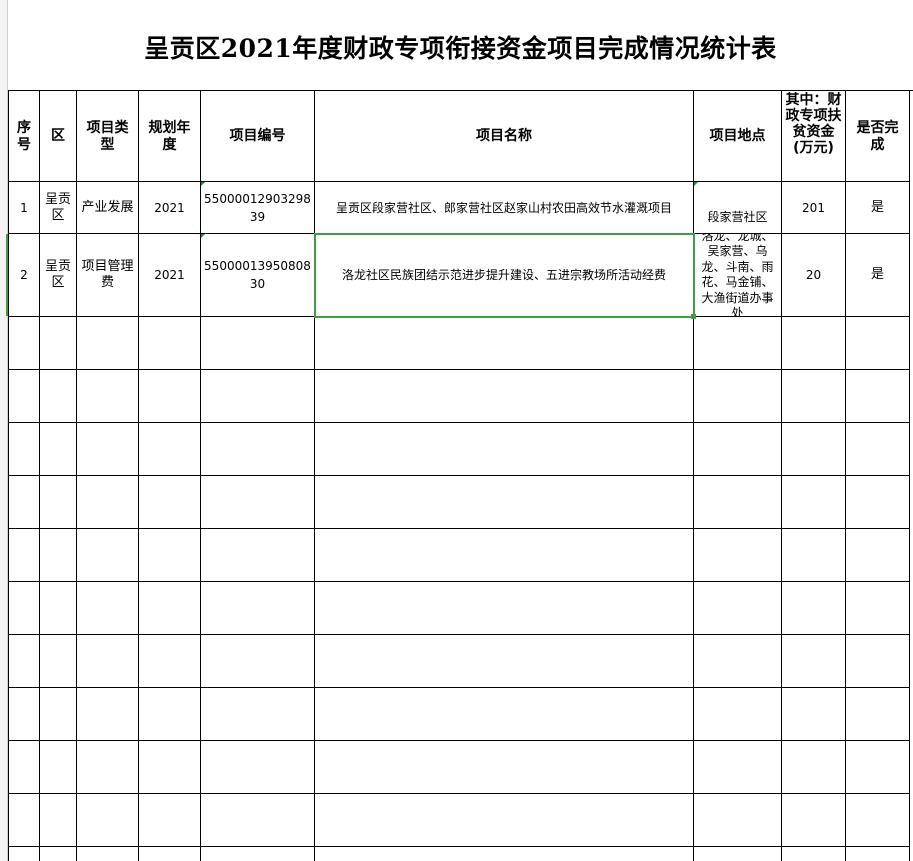  What do you see at coordinates (737, 207) in the screenshot?
I see `cell-location: 段家营社区` at bounding box center [737, 207].